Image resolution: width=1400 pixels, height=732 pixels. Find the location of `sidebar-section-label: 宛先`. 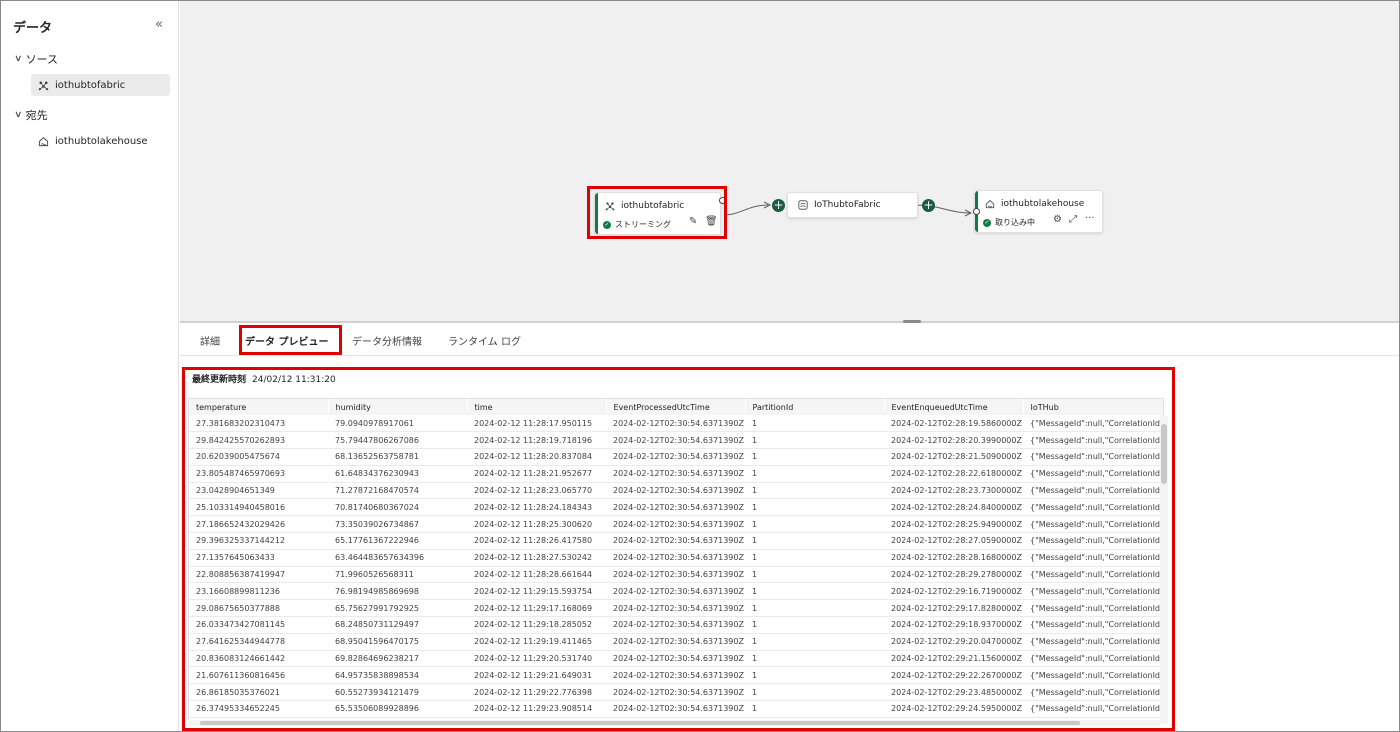

sidebar-section-label: 宛先 is located at coordinates (36, 115).